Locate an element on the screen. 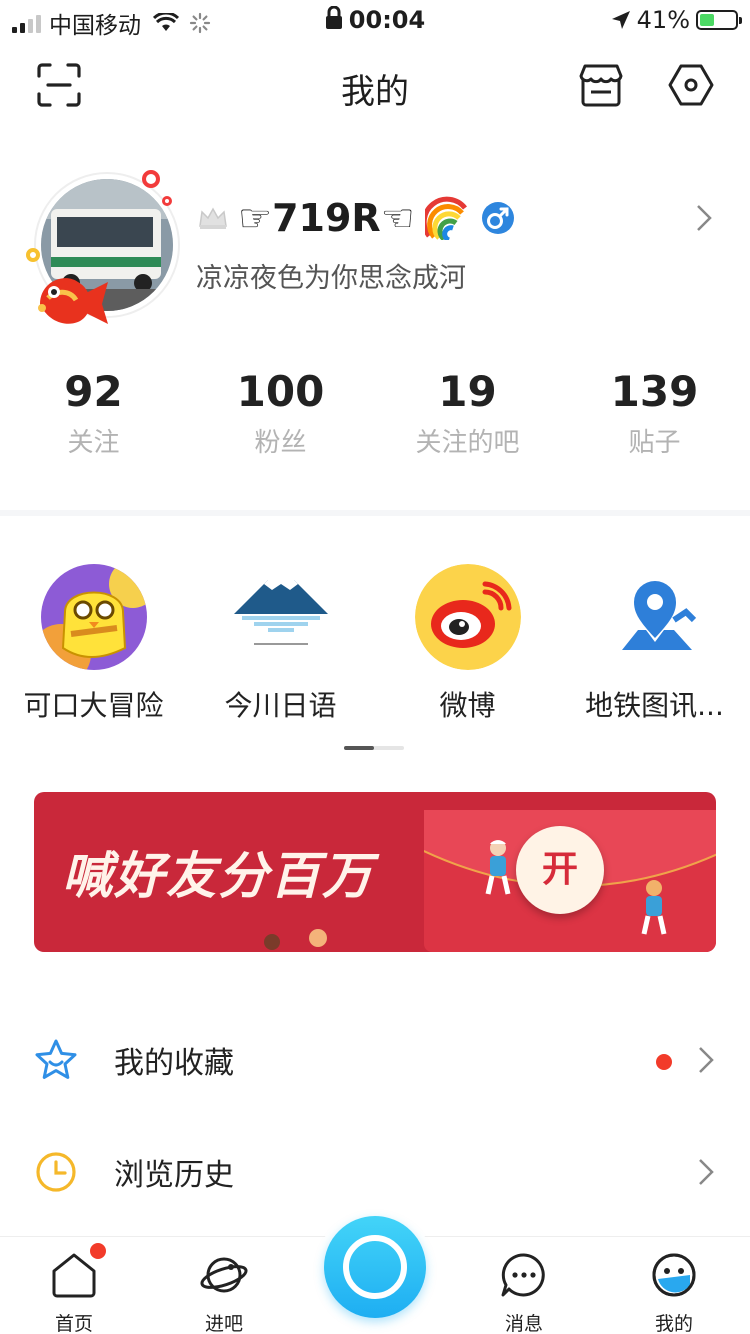  location-arrow-icon is located at coordinates (620, 20).